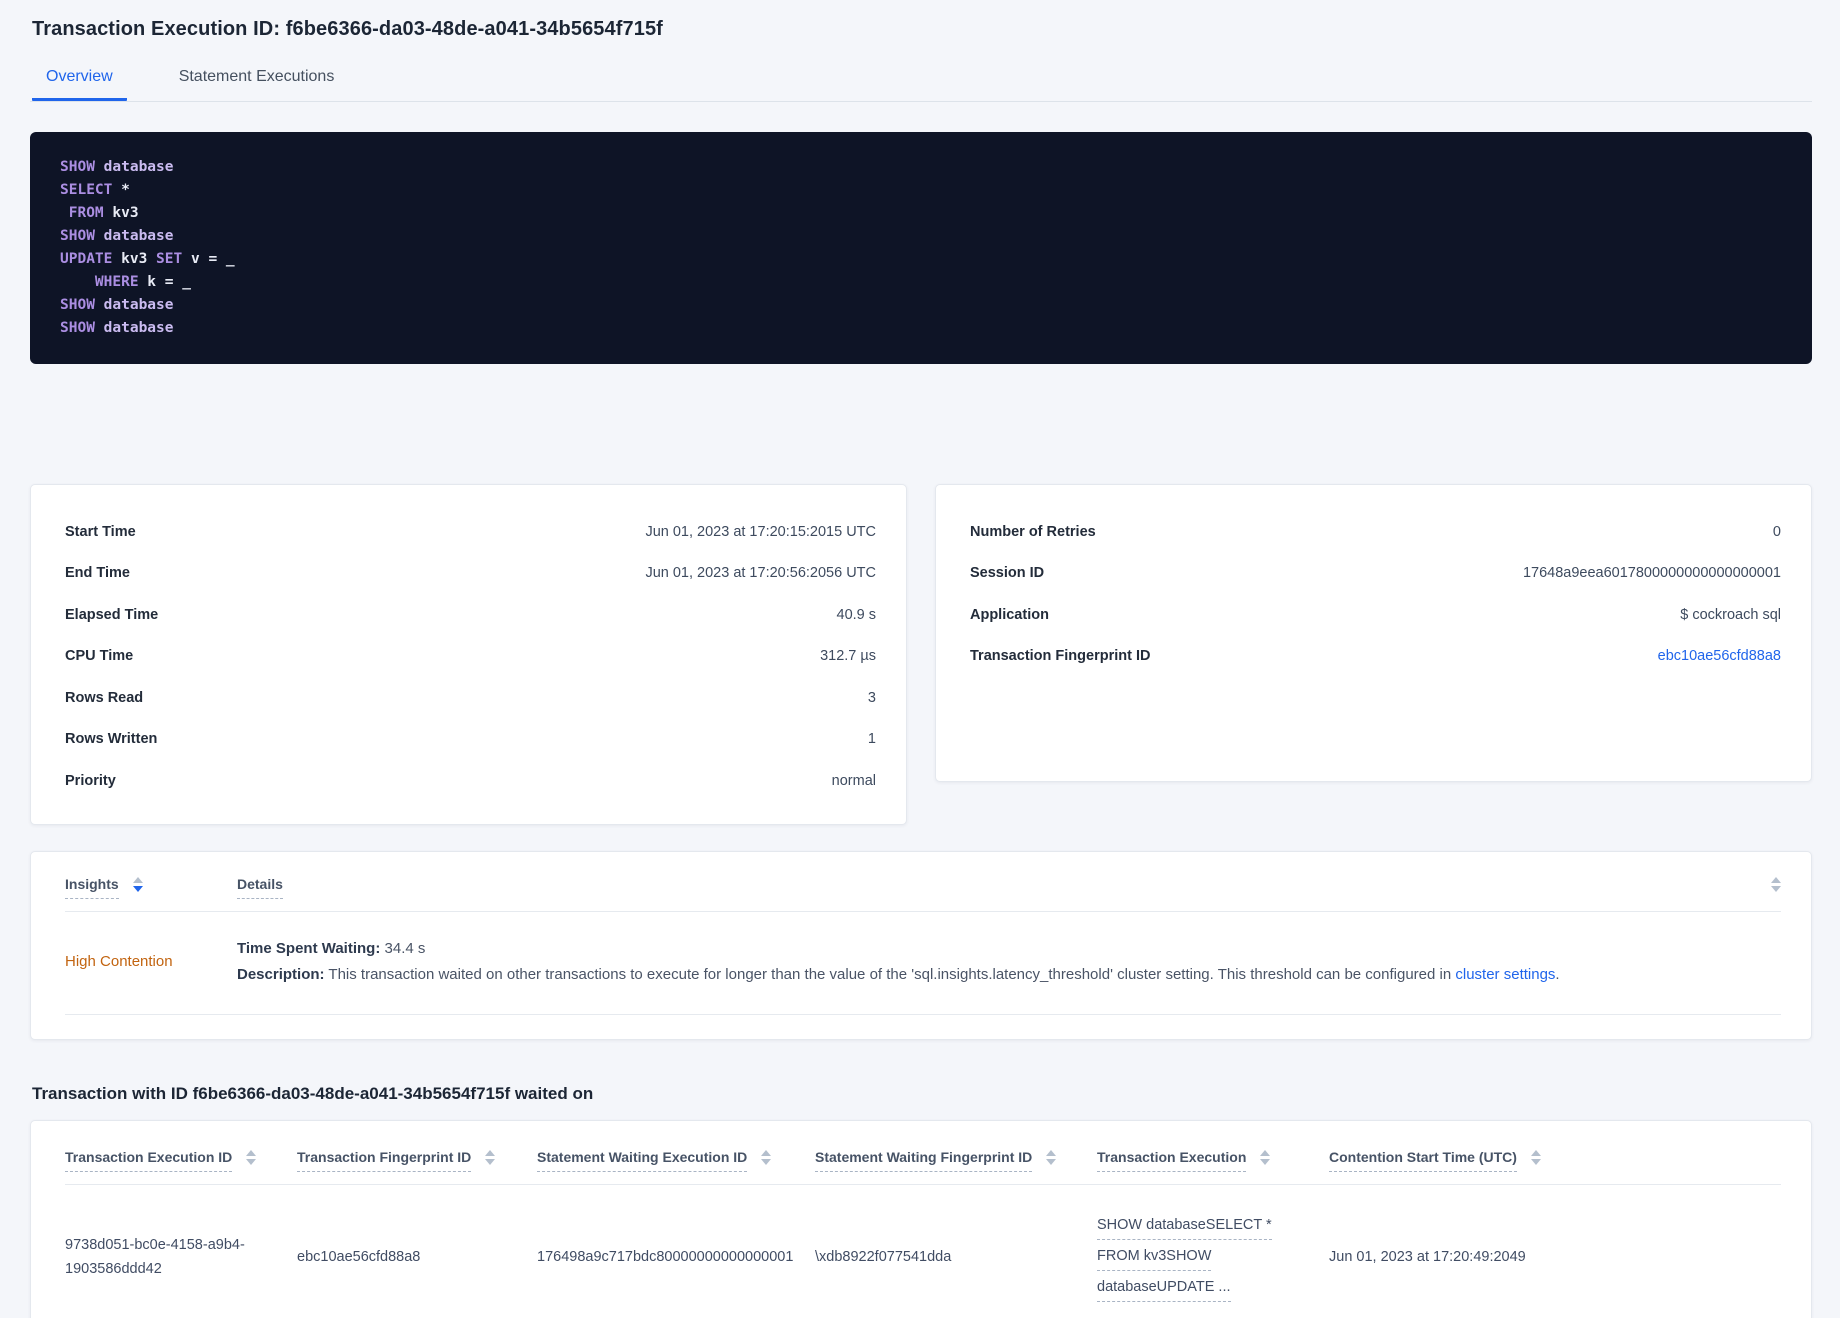 Image resolution: width=1840 pixels, height=1318 pixels. Describe the element at coordinates (112, 614) in the screenshot. I see `stat-label: Elapsed Time` at that location.